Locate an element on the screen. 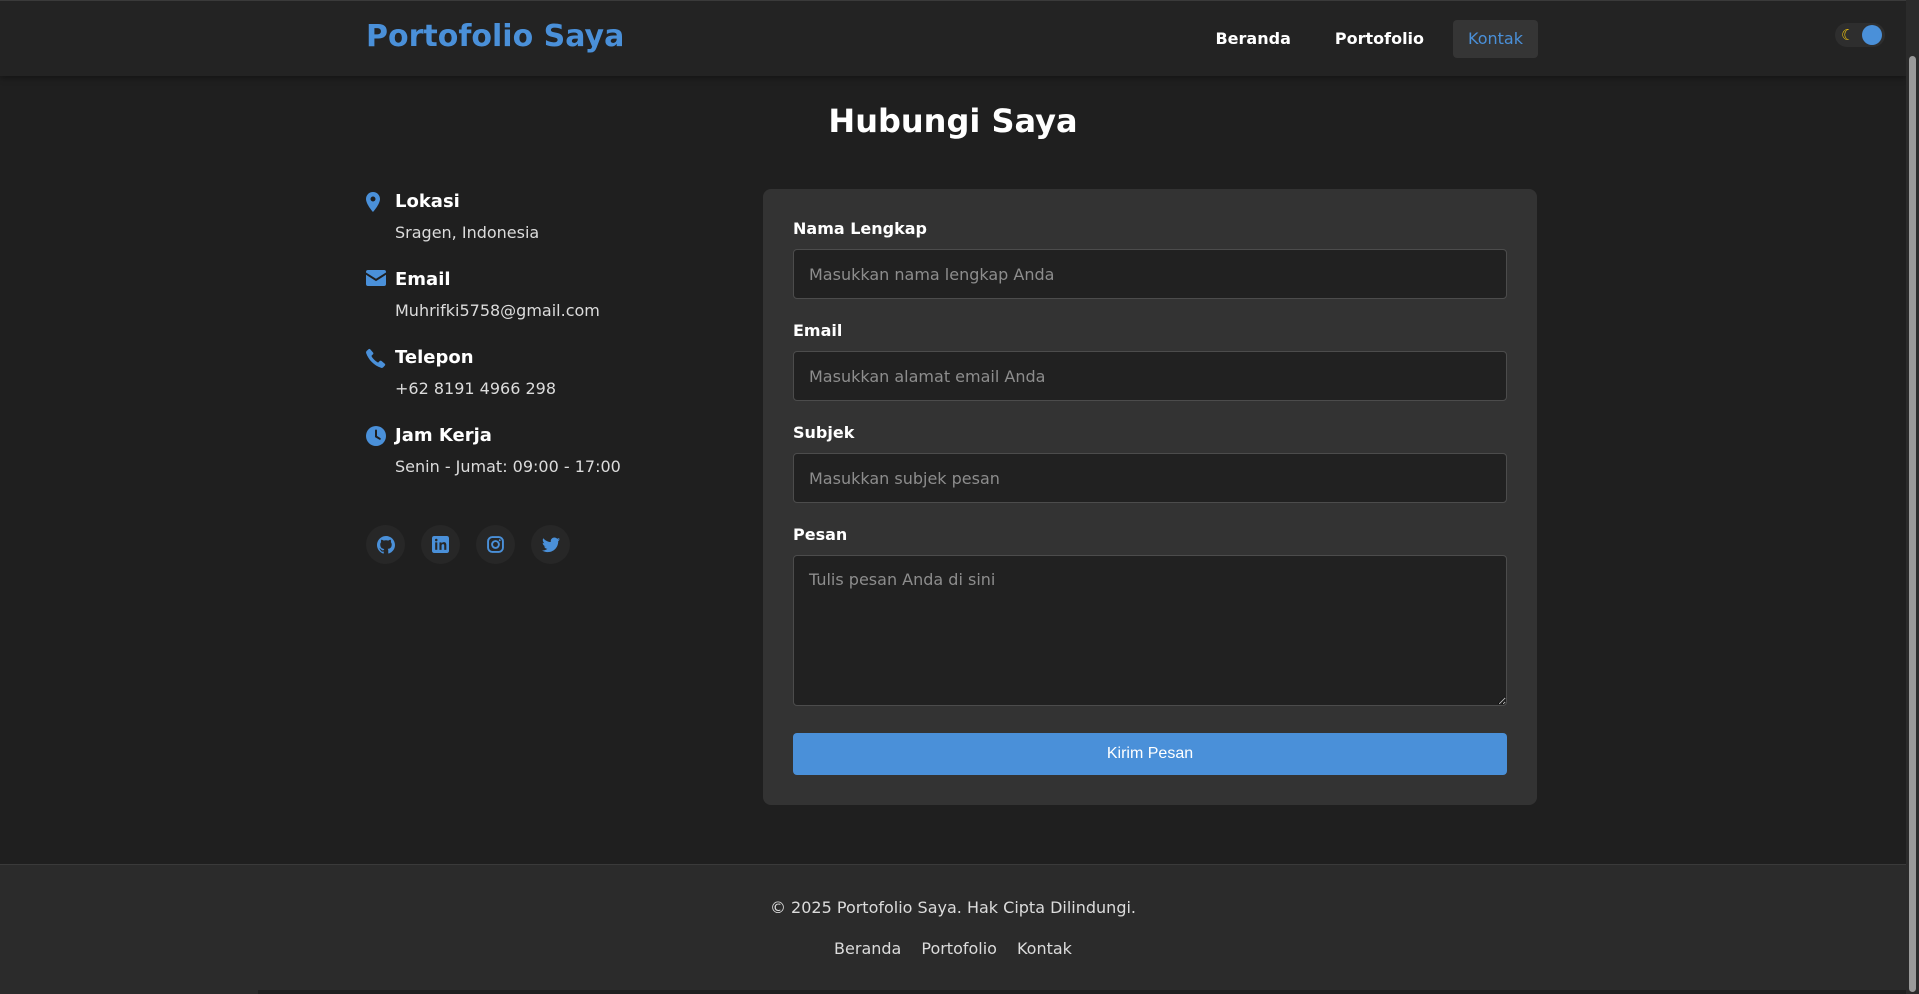  twitter-icon is located at coordinates (550, 544).